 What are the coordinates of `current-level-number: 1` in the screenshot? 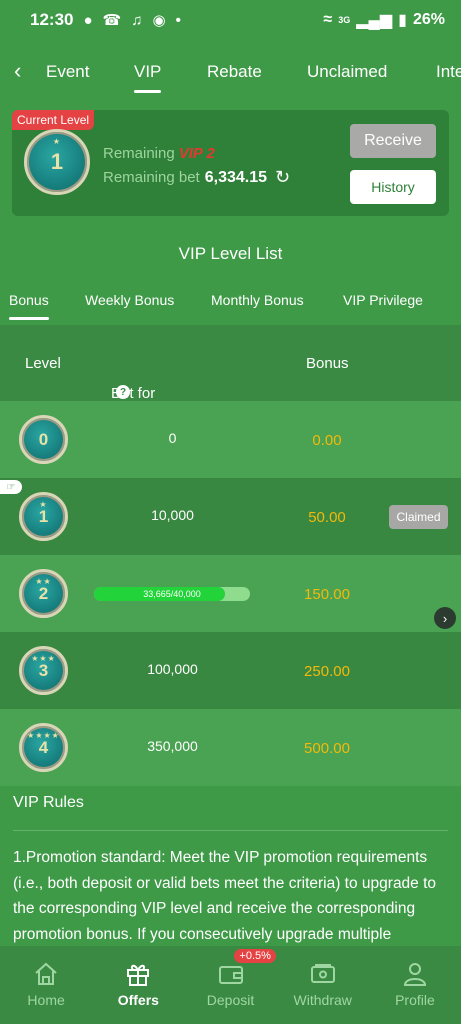 It's located at (57, 161).